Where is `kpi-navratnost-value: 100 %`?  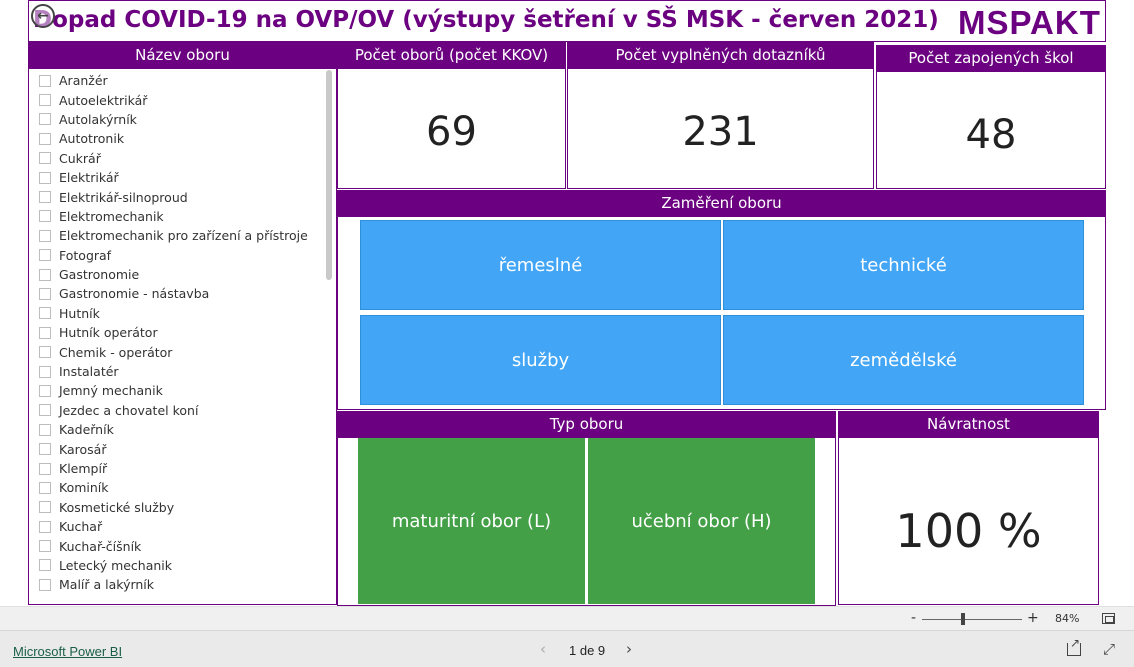 kpi-navratnost-value: 100 % is located at coordinates (968, 531).